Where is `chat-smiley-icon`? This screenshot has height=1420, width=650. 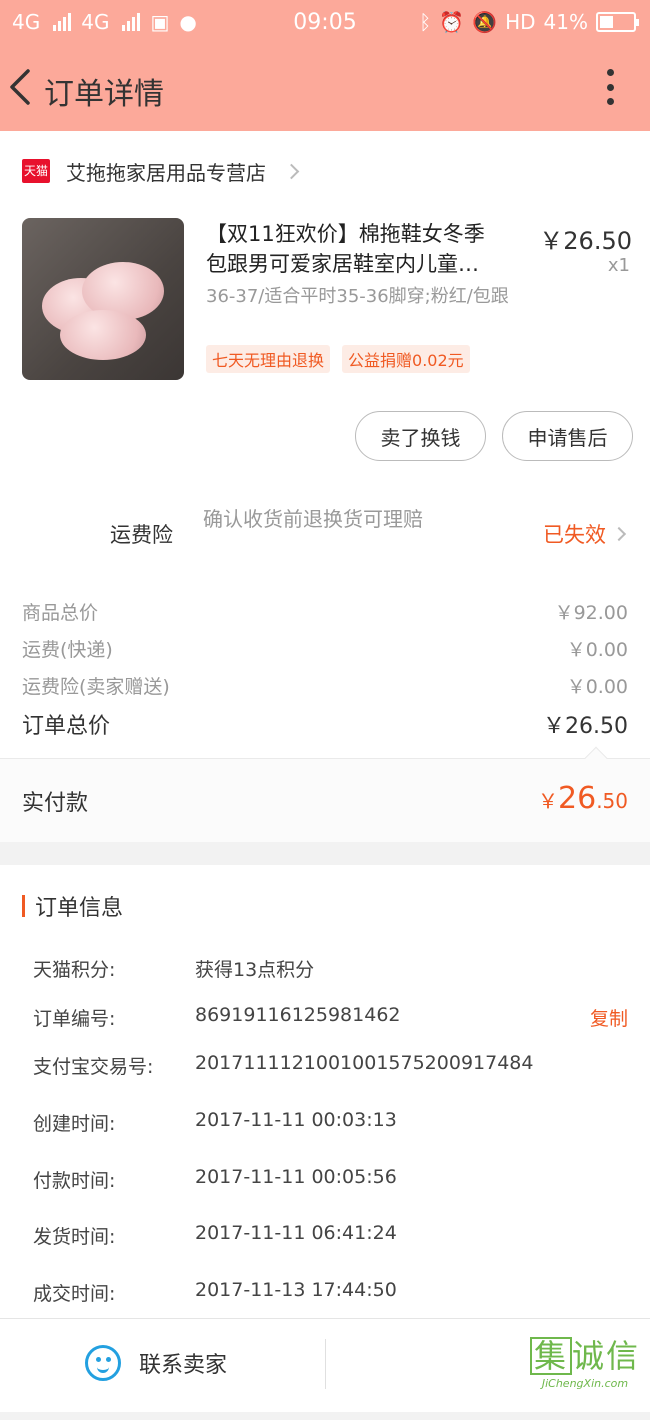 chat-smiley-icon is located at coordinates (103, 1363).